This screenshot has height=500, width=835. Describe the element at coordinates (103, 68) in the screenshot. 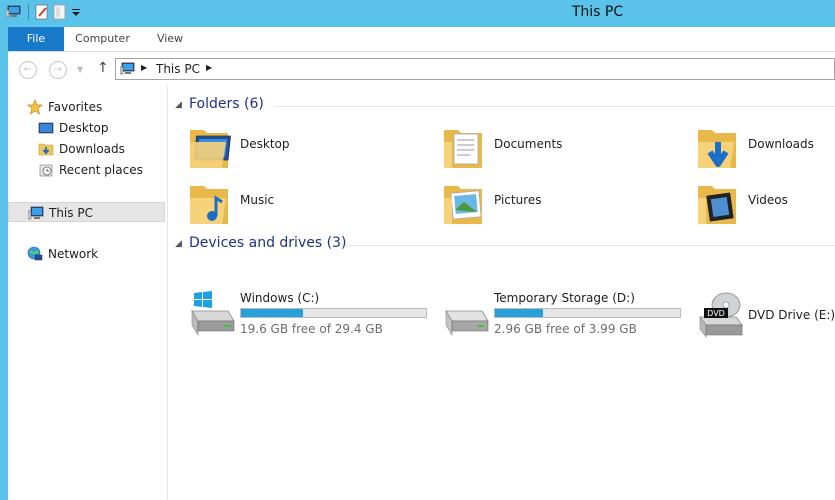

I see `up-arrow-icon: ↑` at that location.